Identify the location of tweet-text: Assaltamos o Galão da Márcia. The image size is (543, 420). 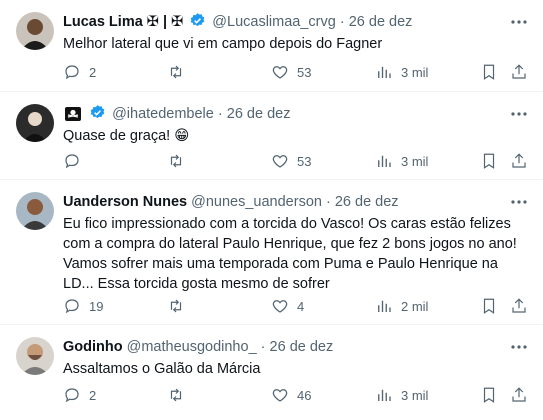
(162, 369).